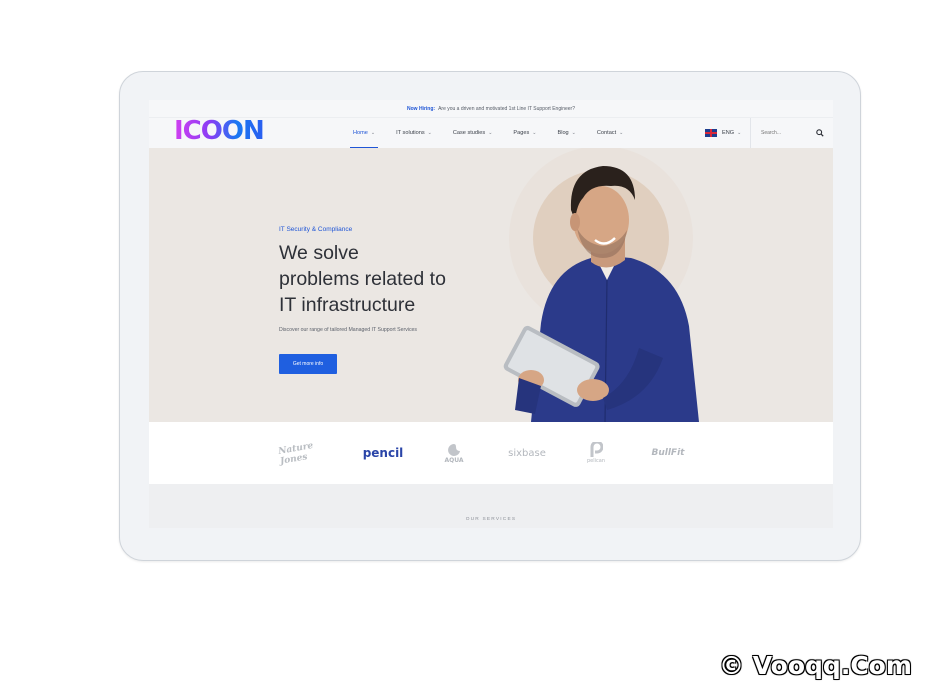  What do you see at coordinates (527, 453) in the screenshot?
I see `partner-logo: sixbase` at bounding box center [527, 453].